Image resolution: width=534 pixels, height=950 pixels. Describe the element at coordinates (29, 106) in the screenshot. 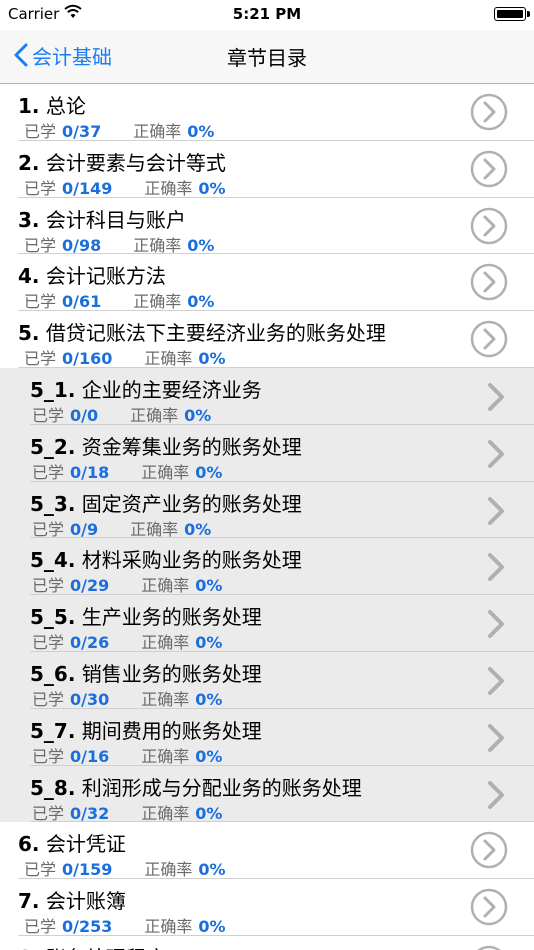

I see `chapter-number: 1.` at that location.